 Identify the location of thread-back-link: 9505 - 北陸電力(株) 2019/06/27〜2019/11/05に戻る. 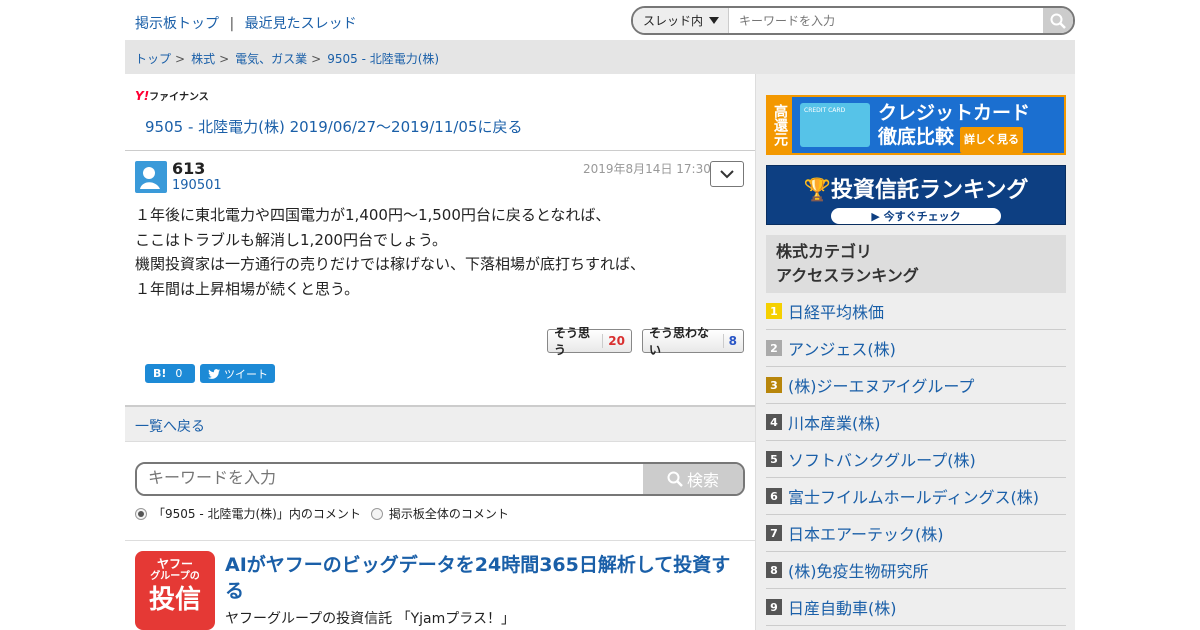
(334, 126).